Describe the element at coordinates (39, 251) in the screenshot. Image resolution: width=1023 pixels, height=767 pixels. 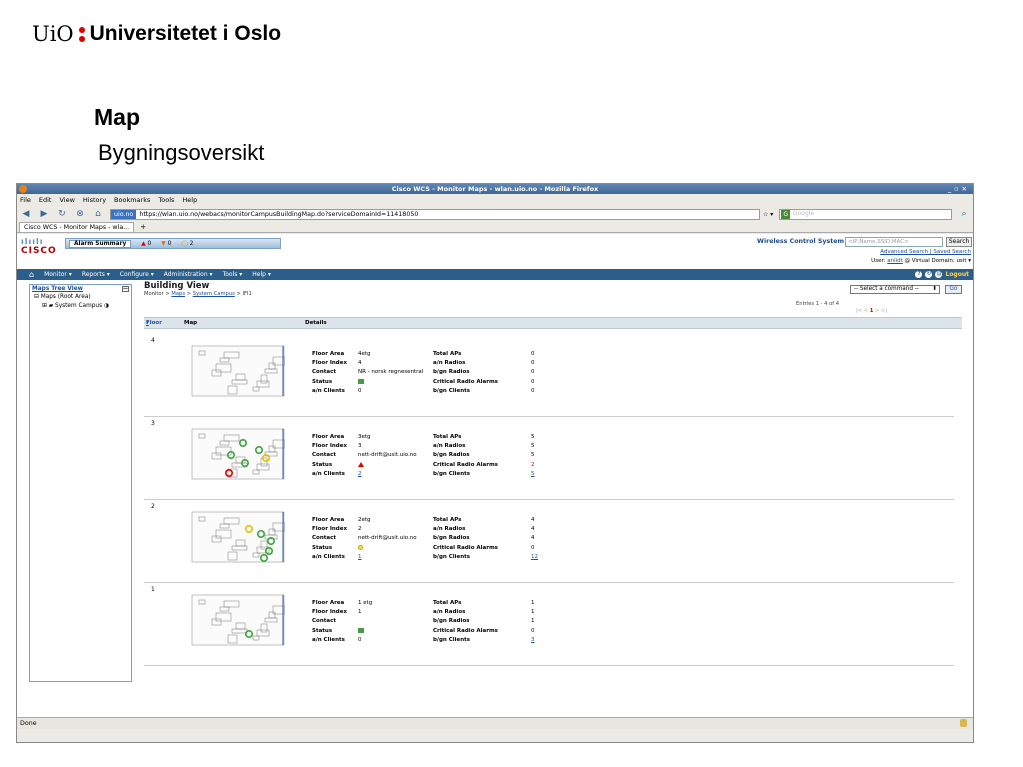
I see `cisco-logo-word: CISCO` at that location.